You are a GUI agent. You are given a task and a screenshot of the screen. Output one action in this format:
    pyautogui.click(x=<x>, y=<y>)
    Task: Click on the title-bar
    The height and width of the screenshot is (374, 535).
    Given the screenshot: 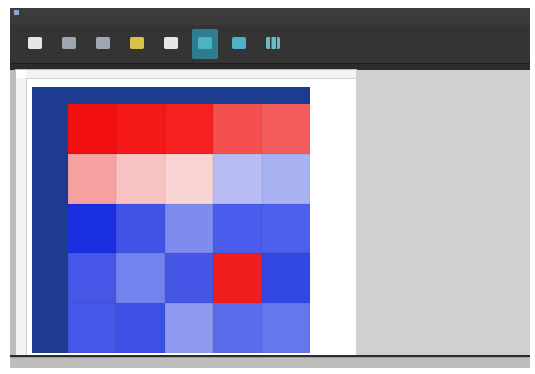 What is the action you would take?
    pyautogui.click(x=270, y=12)
    